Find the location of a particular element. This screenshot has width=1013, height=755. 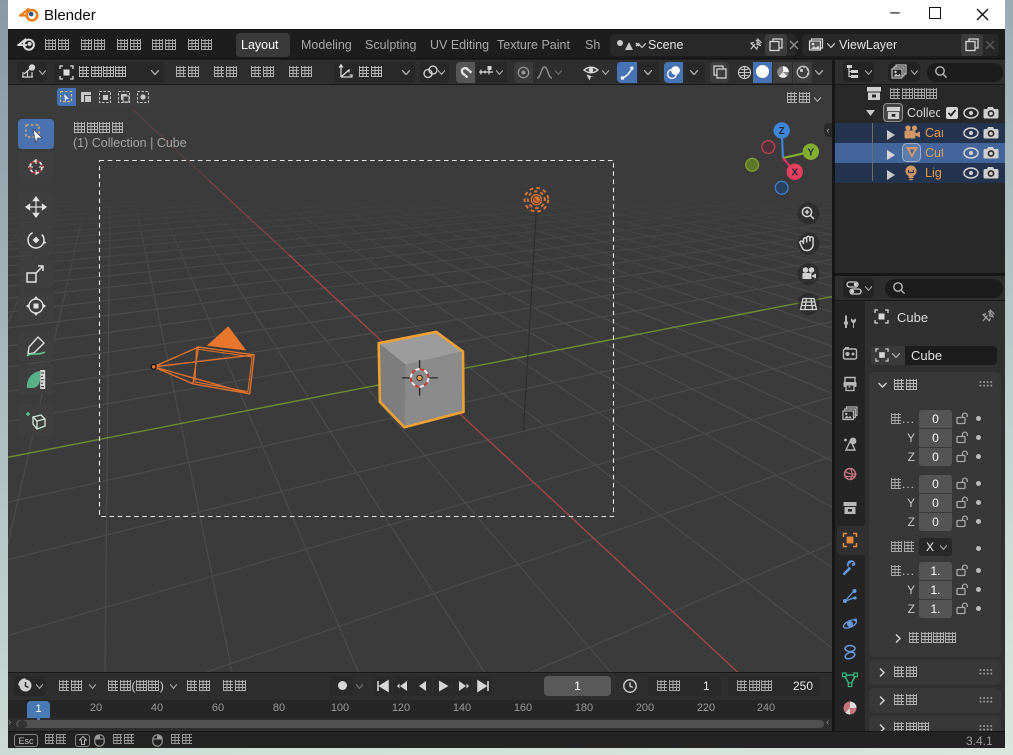

svg-text: Z is located at coordinates (782, 131).